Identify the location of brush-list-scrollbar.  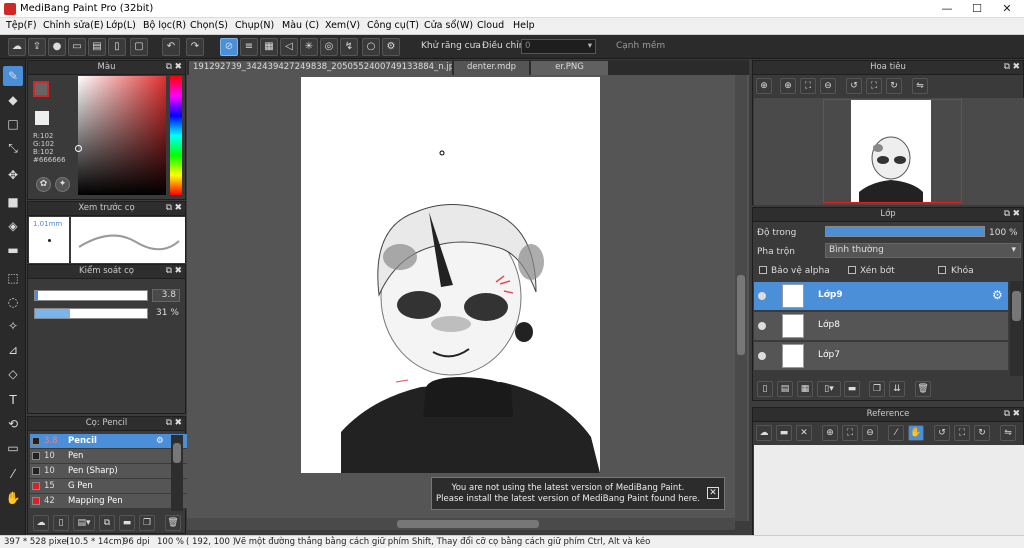
(177, 473).